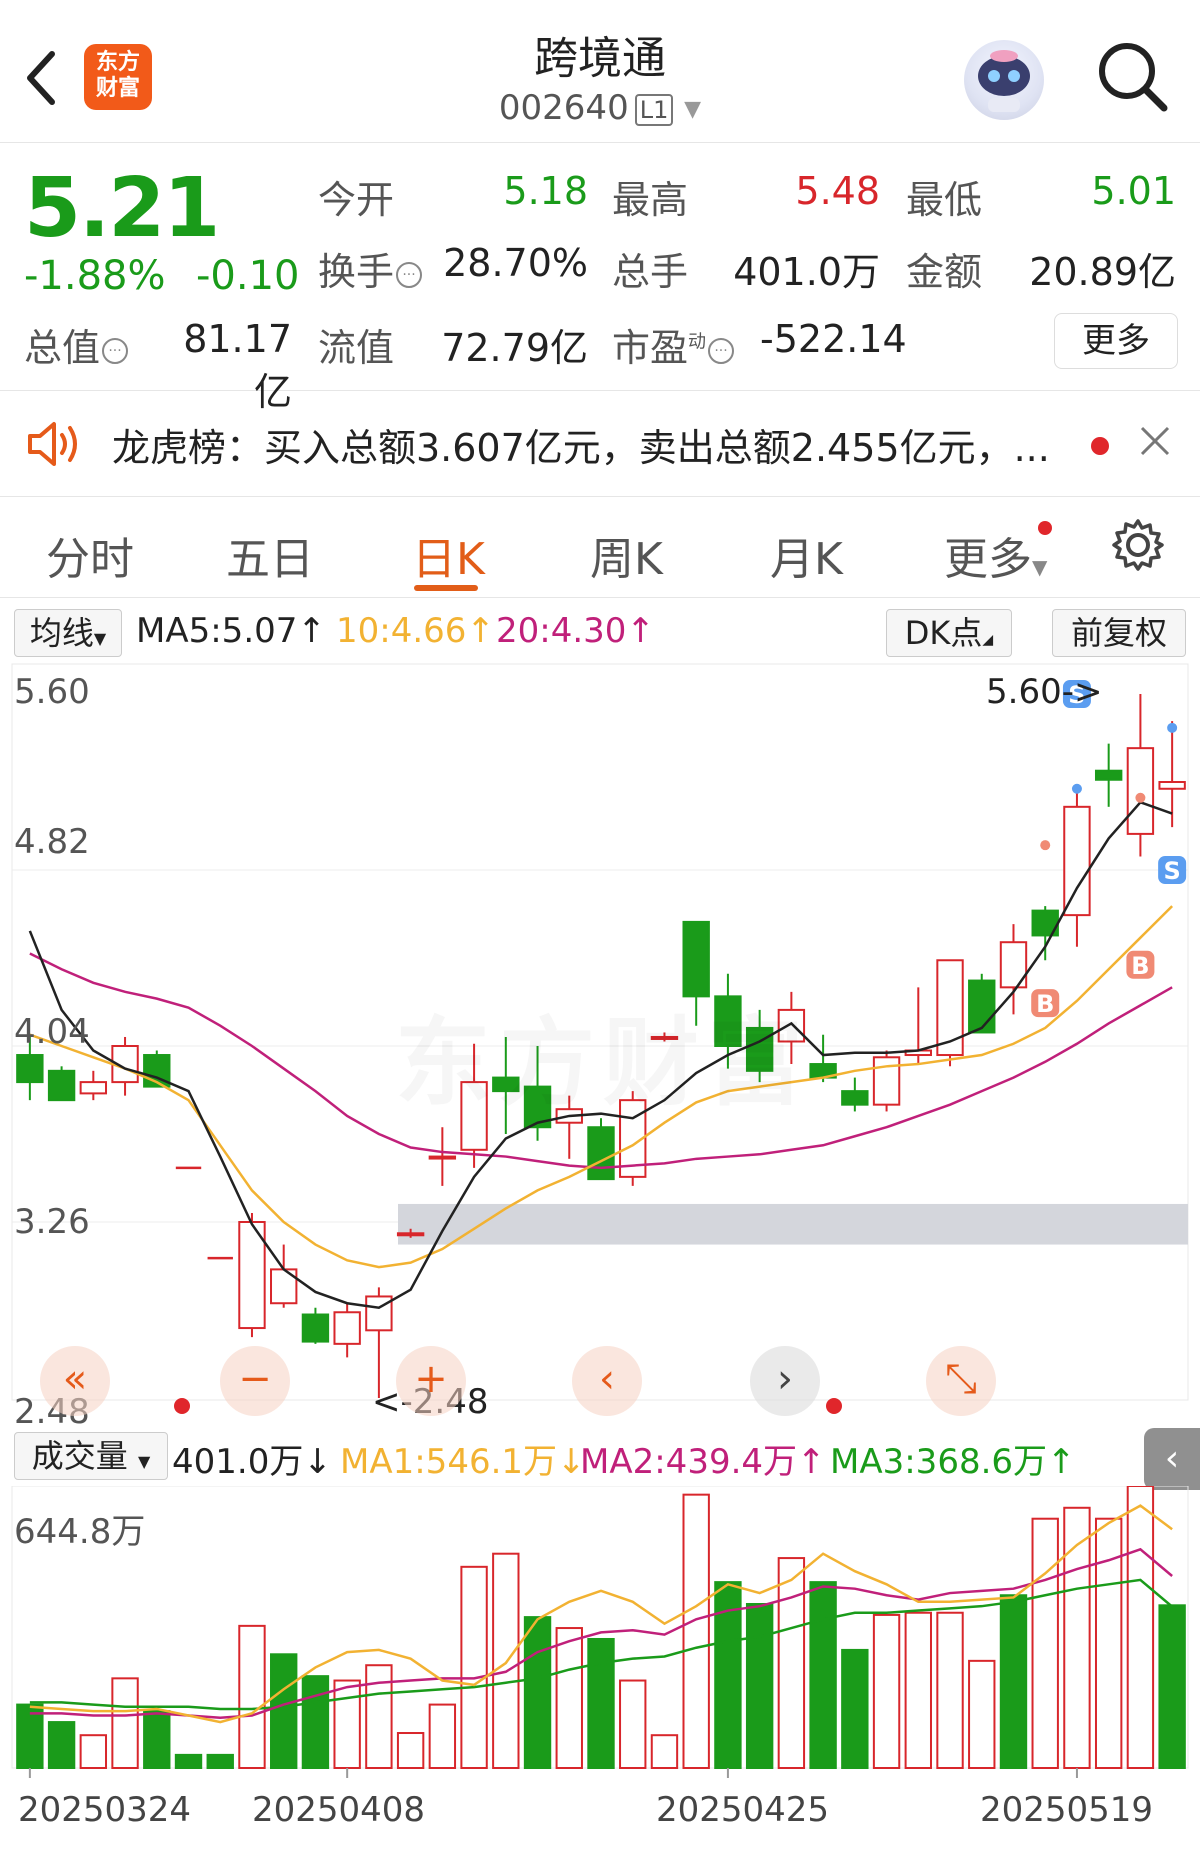  Describe the element at coordinates (80, 1532) in the screenshot. I see `volume-axis-max: 644.8万` at that location.